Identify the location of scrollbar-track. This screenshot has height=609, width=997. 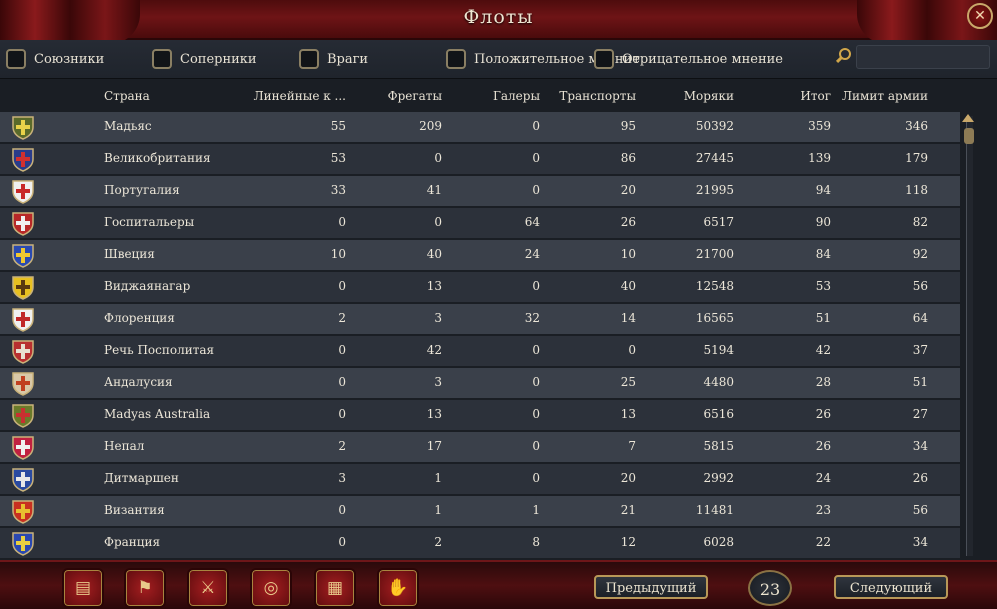
(969, 336).